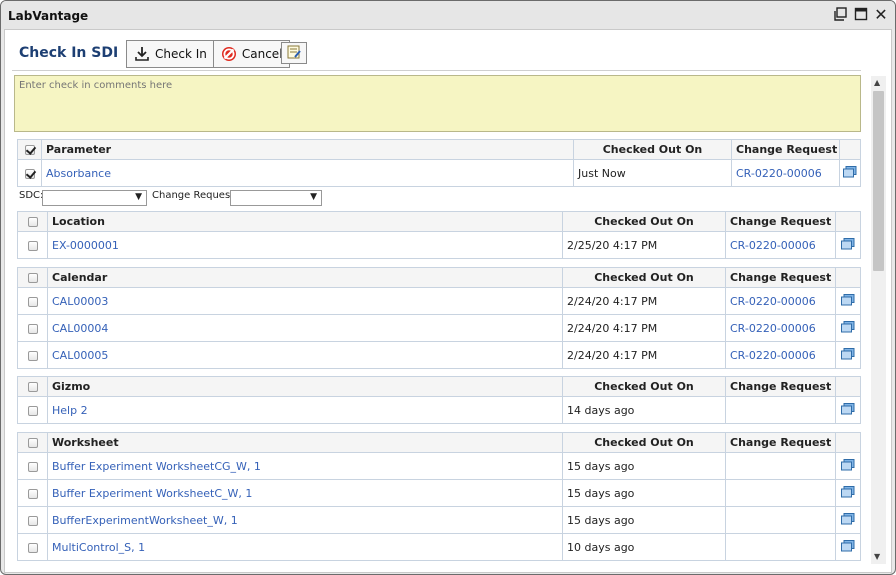  Describe the element at coordinates (80, 328) in the screenshot. I see `sdi-link: CAL00004` at that location.